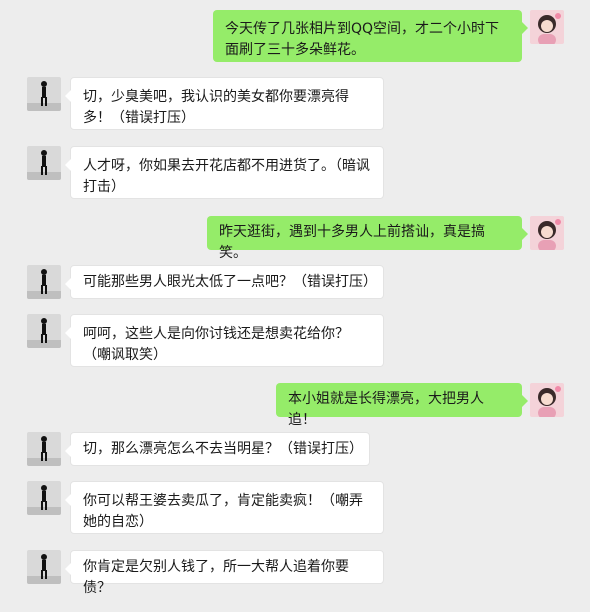 The image size is (590, 612). Describe the element at coordinates (216, 577) in the screenshot. I see `message-text: 你肯定是欠别人钱了，所一大帮人追着你要债？` at that location.